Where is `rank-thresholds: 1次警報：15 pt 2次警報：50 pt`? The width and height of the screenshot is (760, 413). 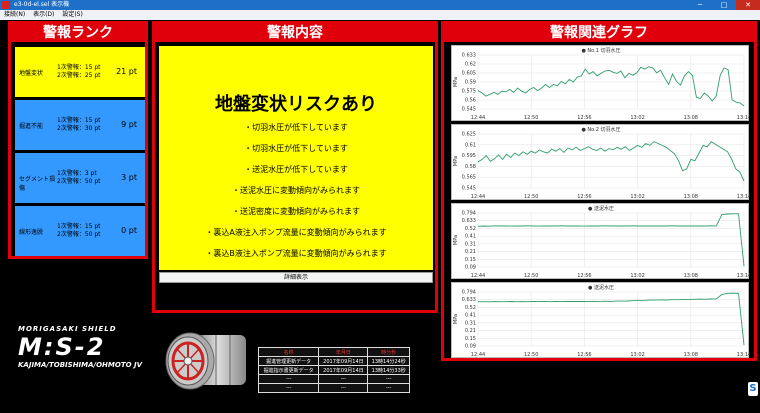
rank-thresholds: 1次警報：15 pt 2次警報：50 pt is located at coordinates (79, 231).